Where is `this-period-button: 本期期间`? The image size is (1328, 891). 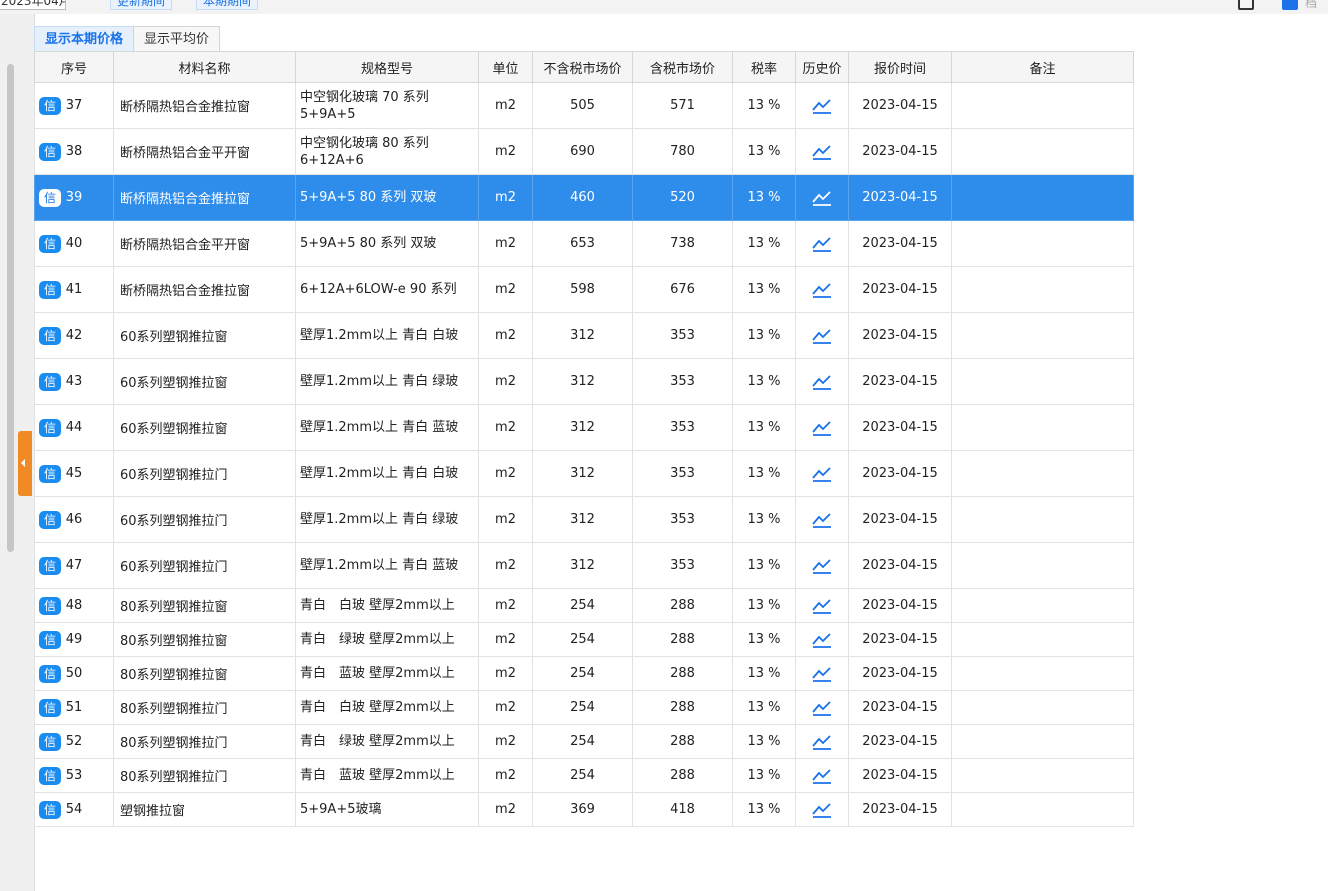
this-period-button: 本期期间 is located at coordinates (227, 5).